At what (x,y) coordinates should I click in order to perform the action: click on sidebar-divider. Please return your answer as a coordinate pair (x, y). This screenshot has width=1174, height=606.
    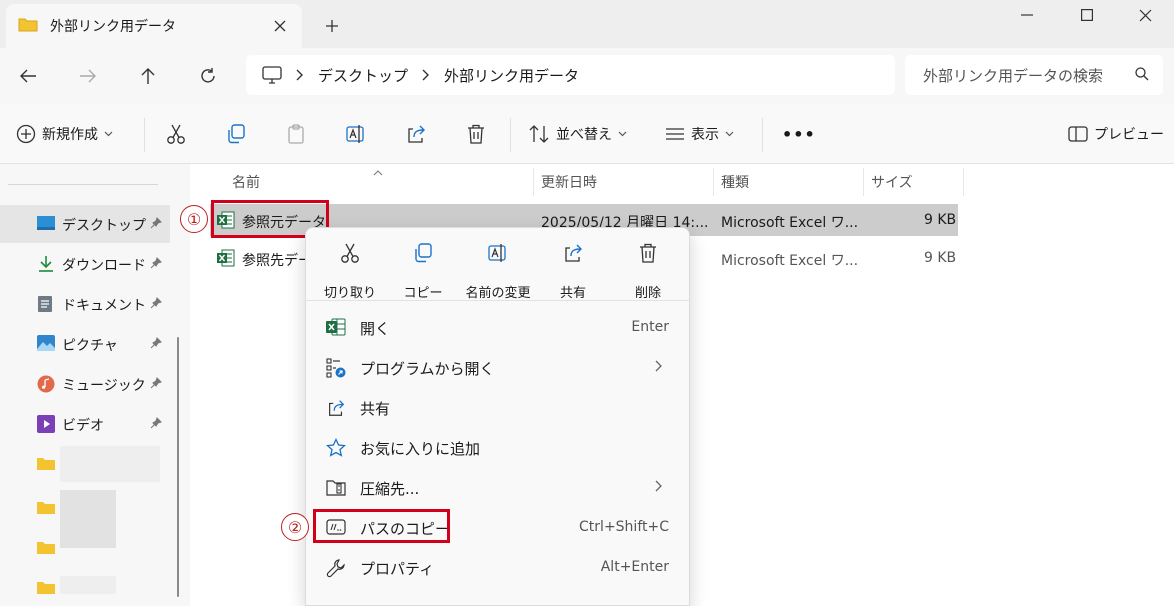
    Looking at the image, I should click on (83, 184).